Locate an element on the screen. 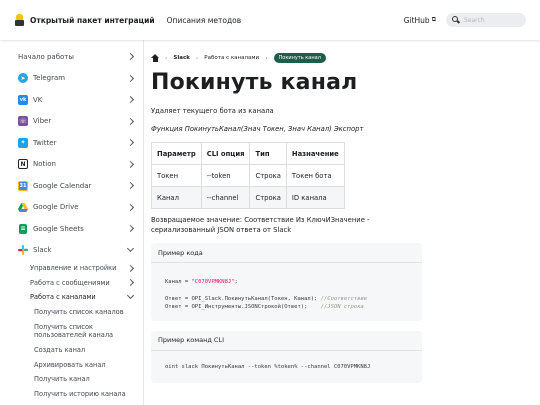 The height and width of the screenshot is (405, 540). table-header: Параметр is located at coordinates (176, 153).